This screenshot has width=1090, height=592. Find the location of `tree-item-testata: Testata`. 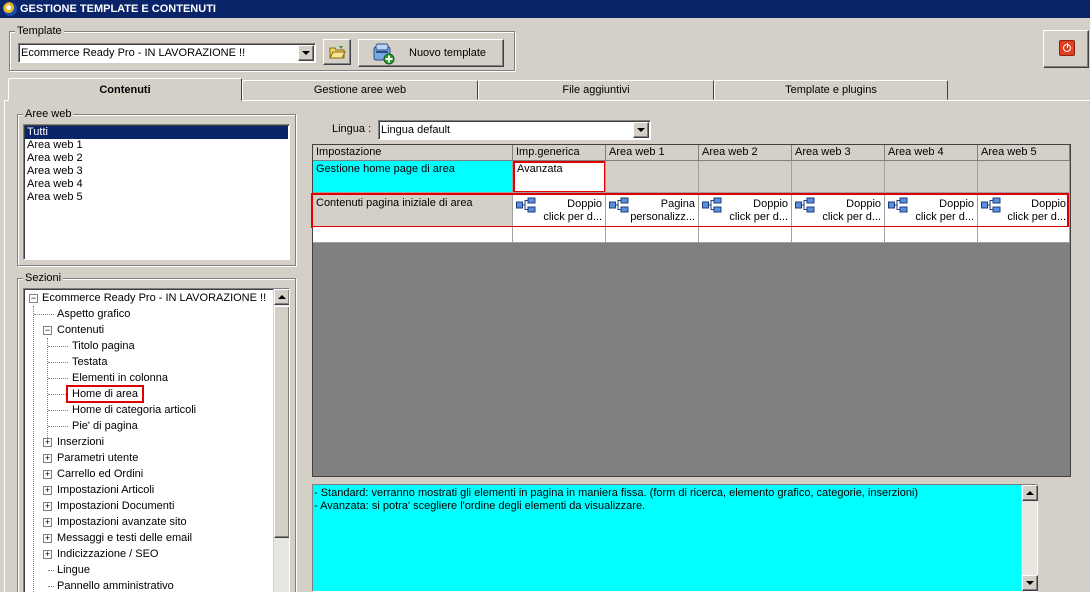

tree-item-testata: Testata is located at coordinates (149, 362).